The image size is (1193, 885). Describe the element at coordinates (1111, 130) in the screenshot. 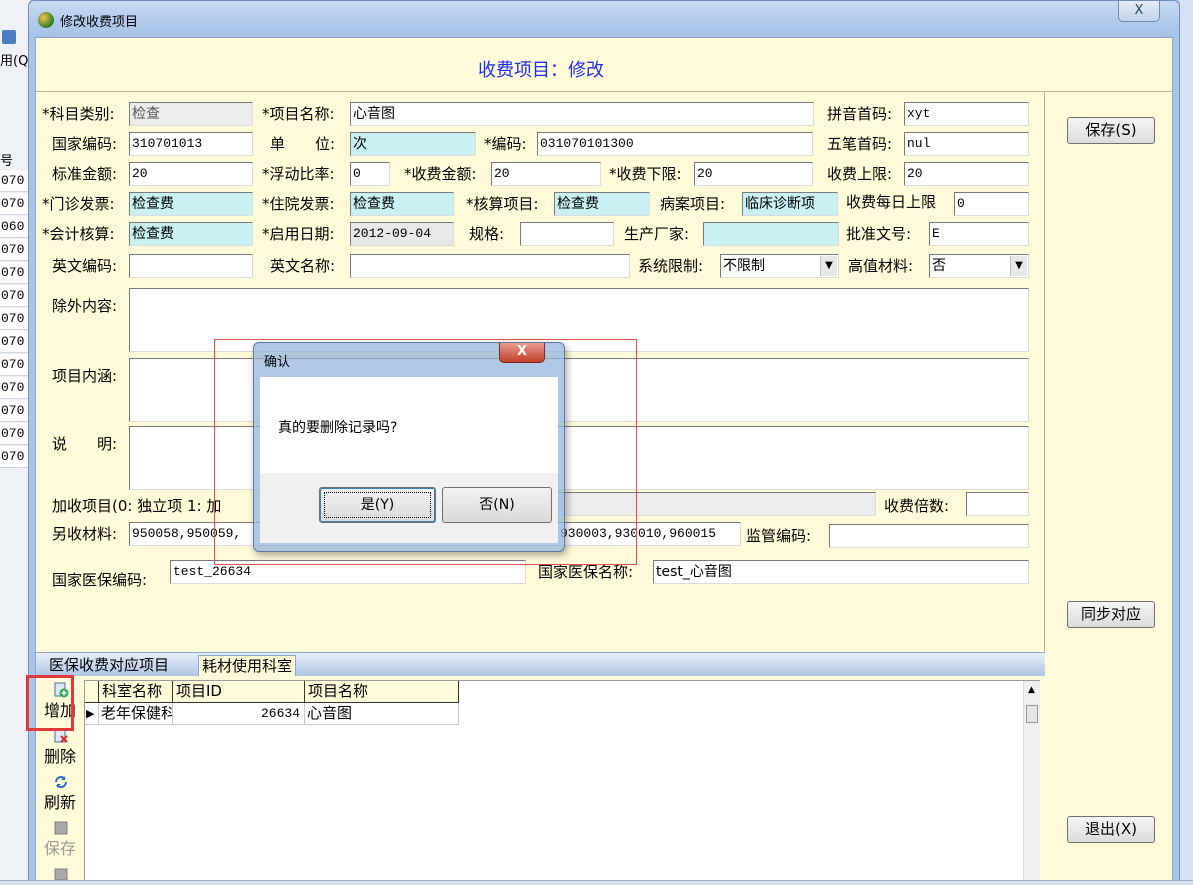

I see `save-button: 保存(S)` at that location.